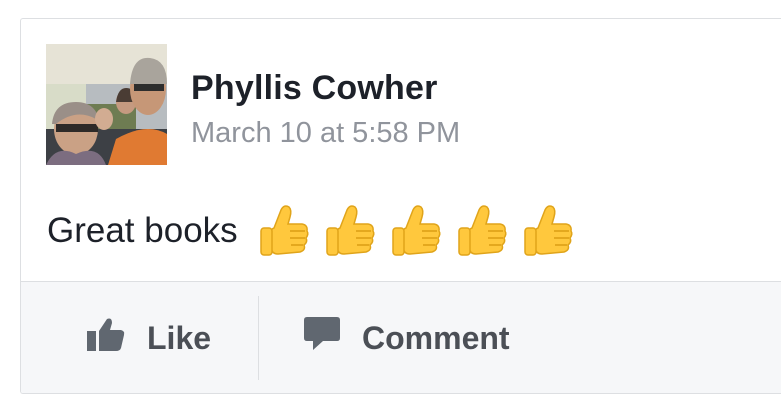 The image size is (781, 418). What do you see at coordinates (179, 337) in the screenshot?
I see `like-label: Like` at bounding box center [179, 337].